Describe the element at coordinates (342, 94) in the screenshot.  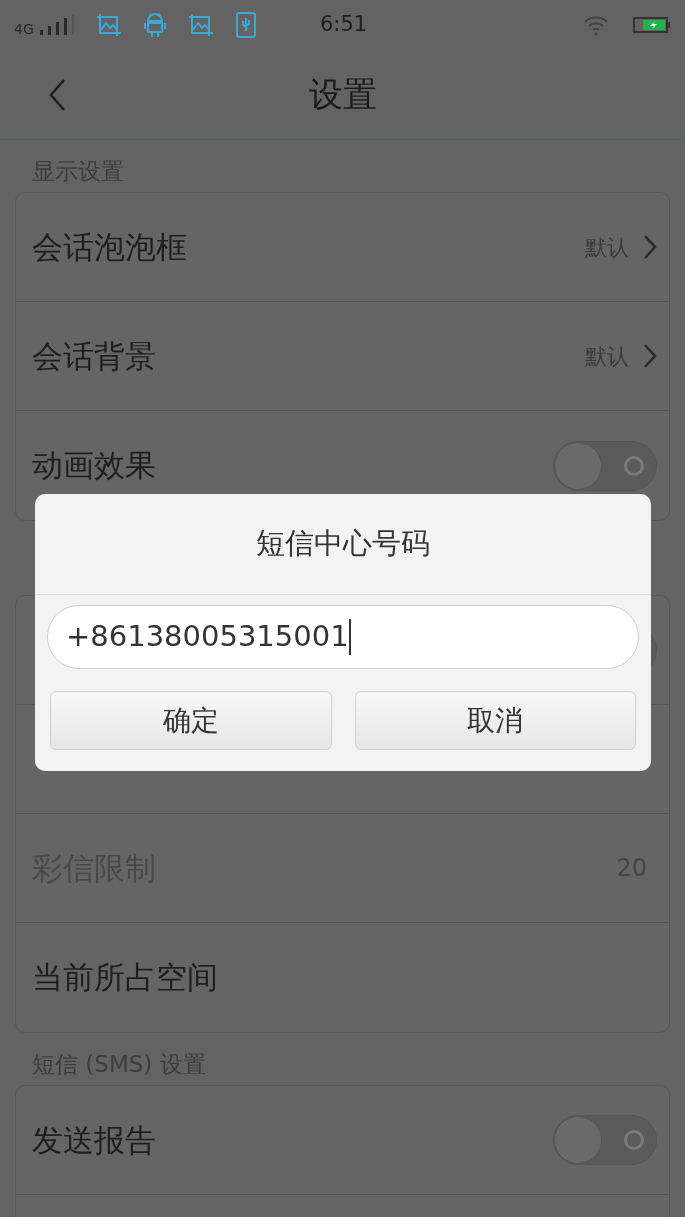
I see `page-title: 设置` at that location.